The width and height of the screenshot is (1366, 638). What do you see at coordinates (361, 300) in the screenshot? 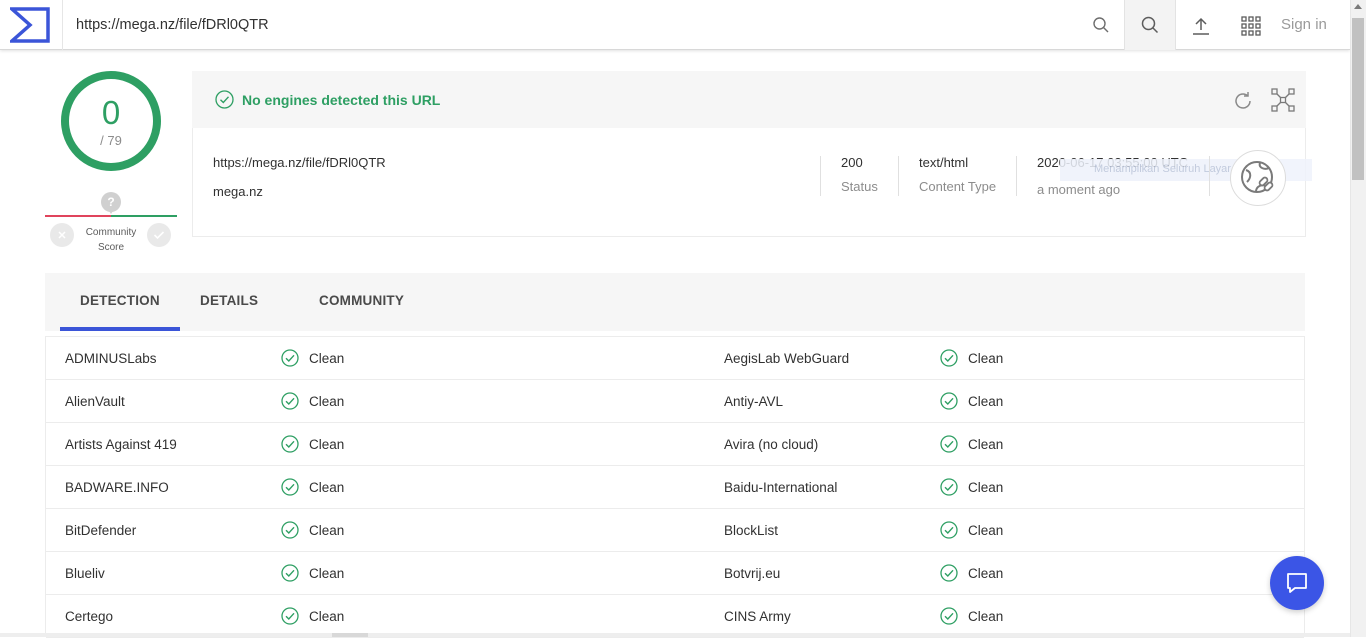
I see `tab-community: COMMUNITY` at bounding box center [361, 300].